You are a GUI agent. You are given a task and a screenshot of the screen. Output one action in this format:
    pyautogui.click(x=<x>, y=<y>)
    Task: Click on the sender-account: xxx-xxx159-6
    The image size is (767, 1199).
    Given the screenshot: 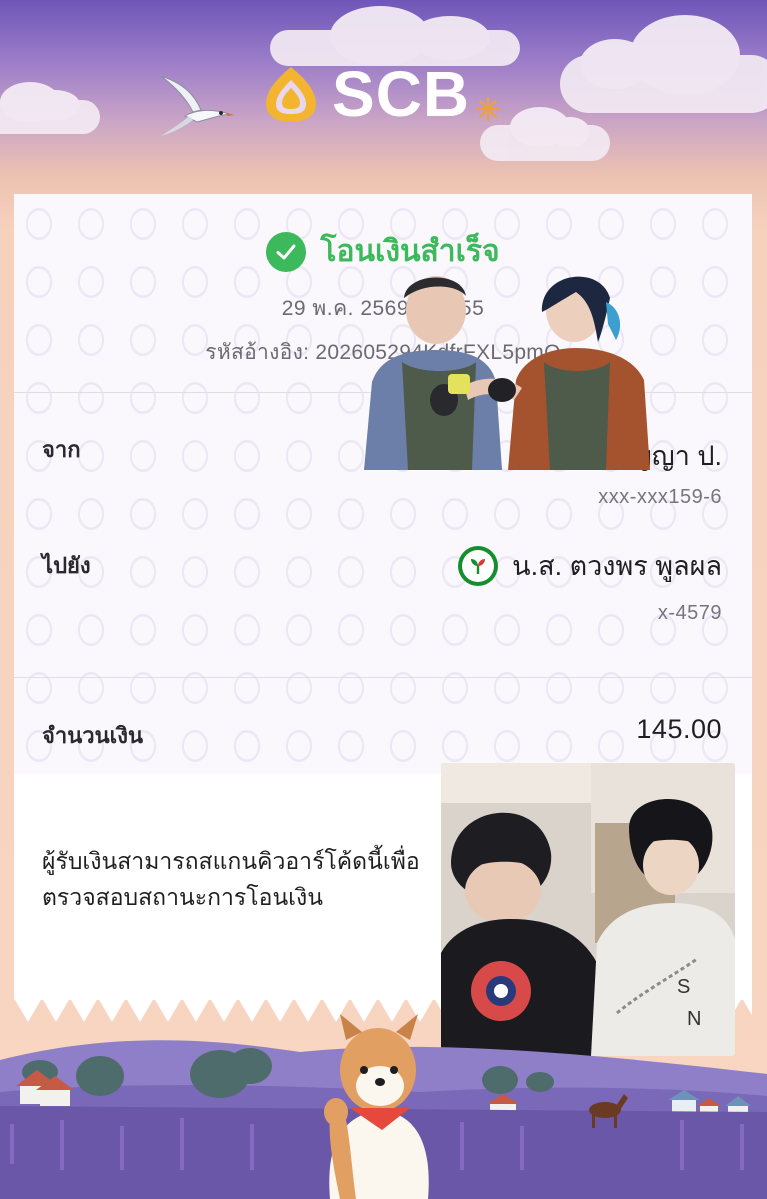 What is the action you would take?
    pyautogui.click(x=660, y=497)
    